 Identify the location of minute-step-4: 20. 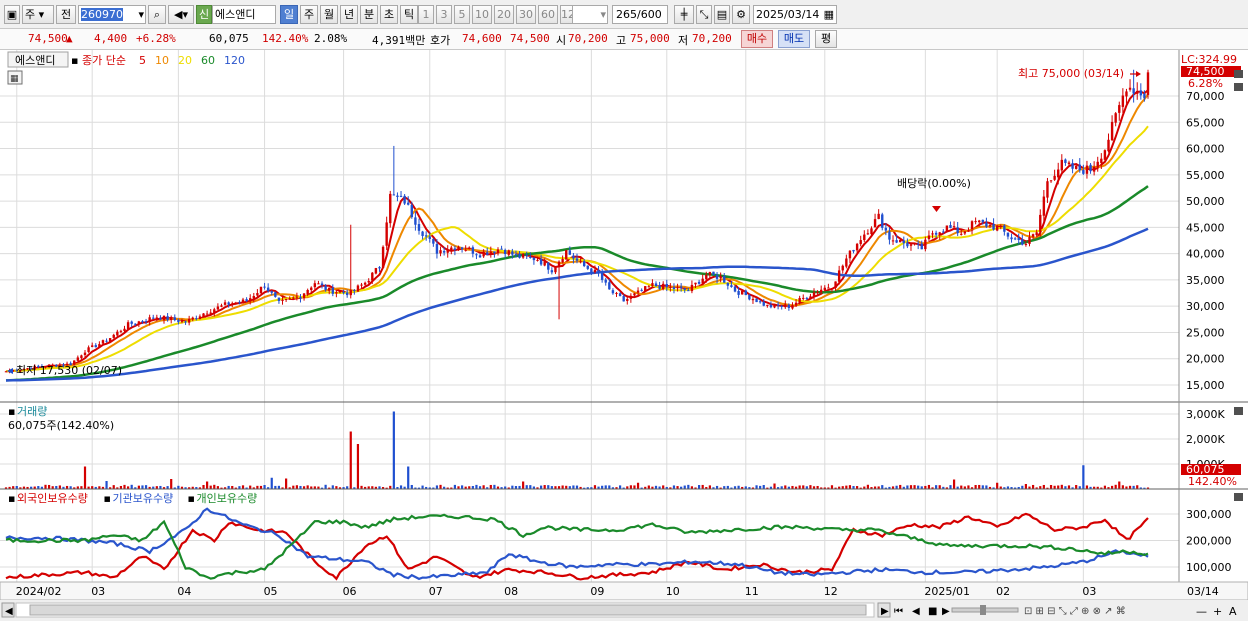
(504, 14).